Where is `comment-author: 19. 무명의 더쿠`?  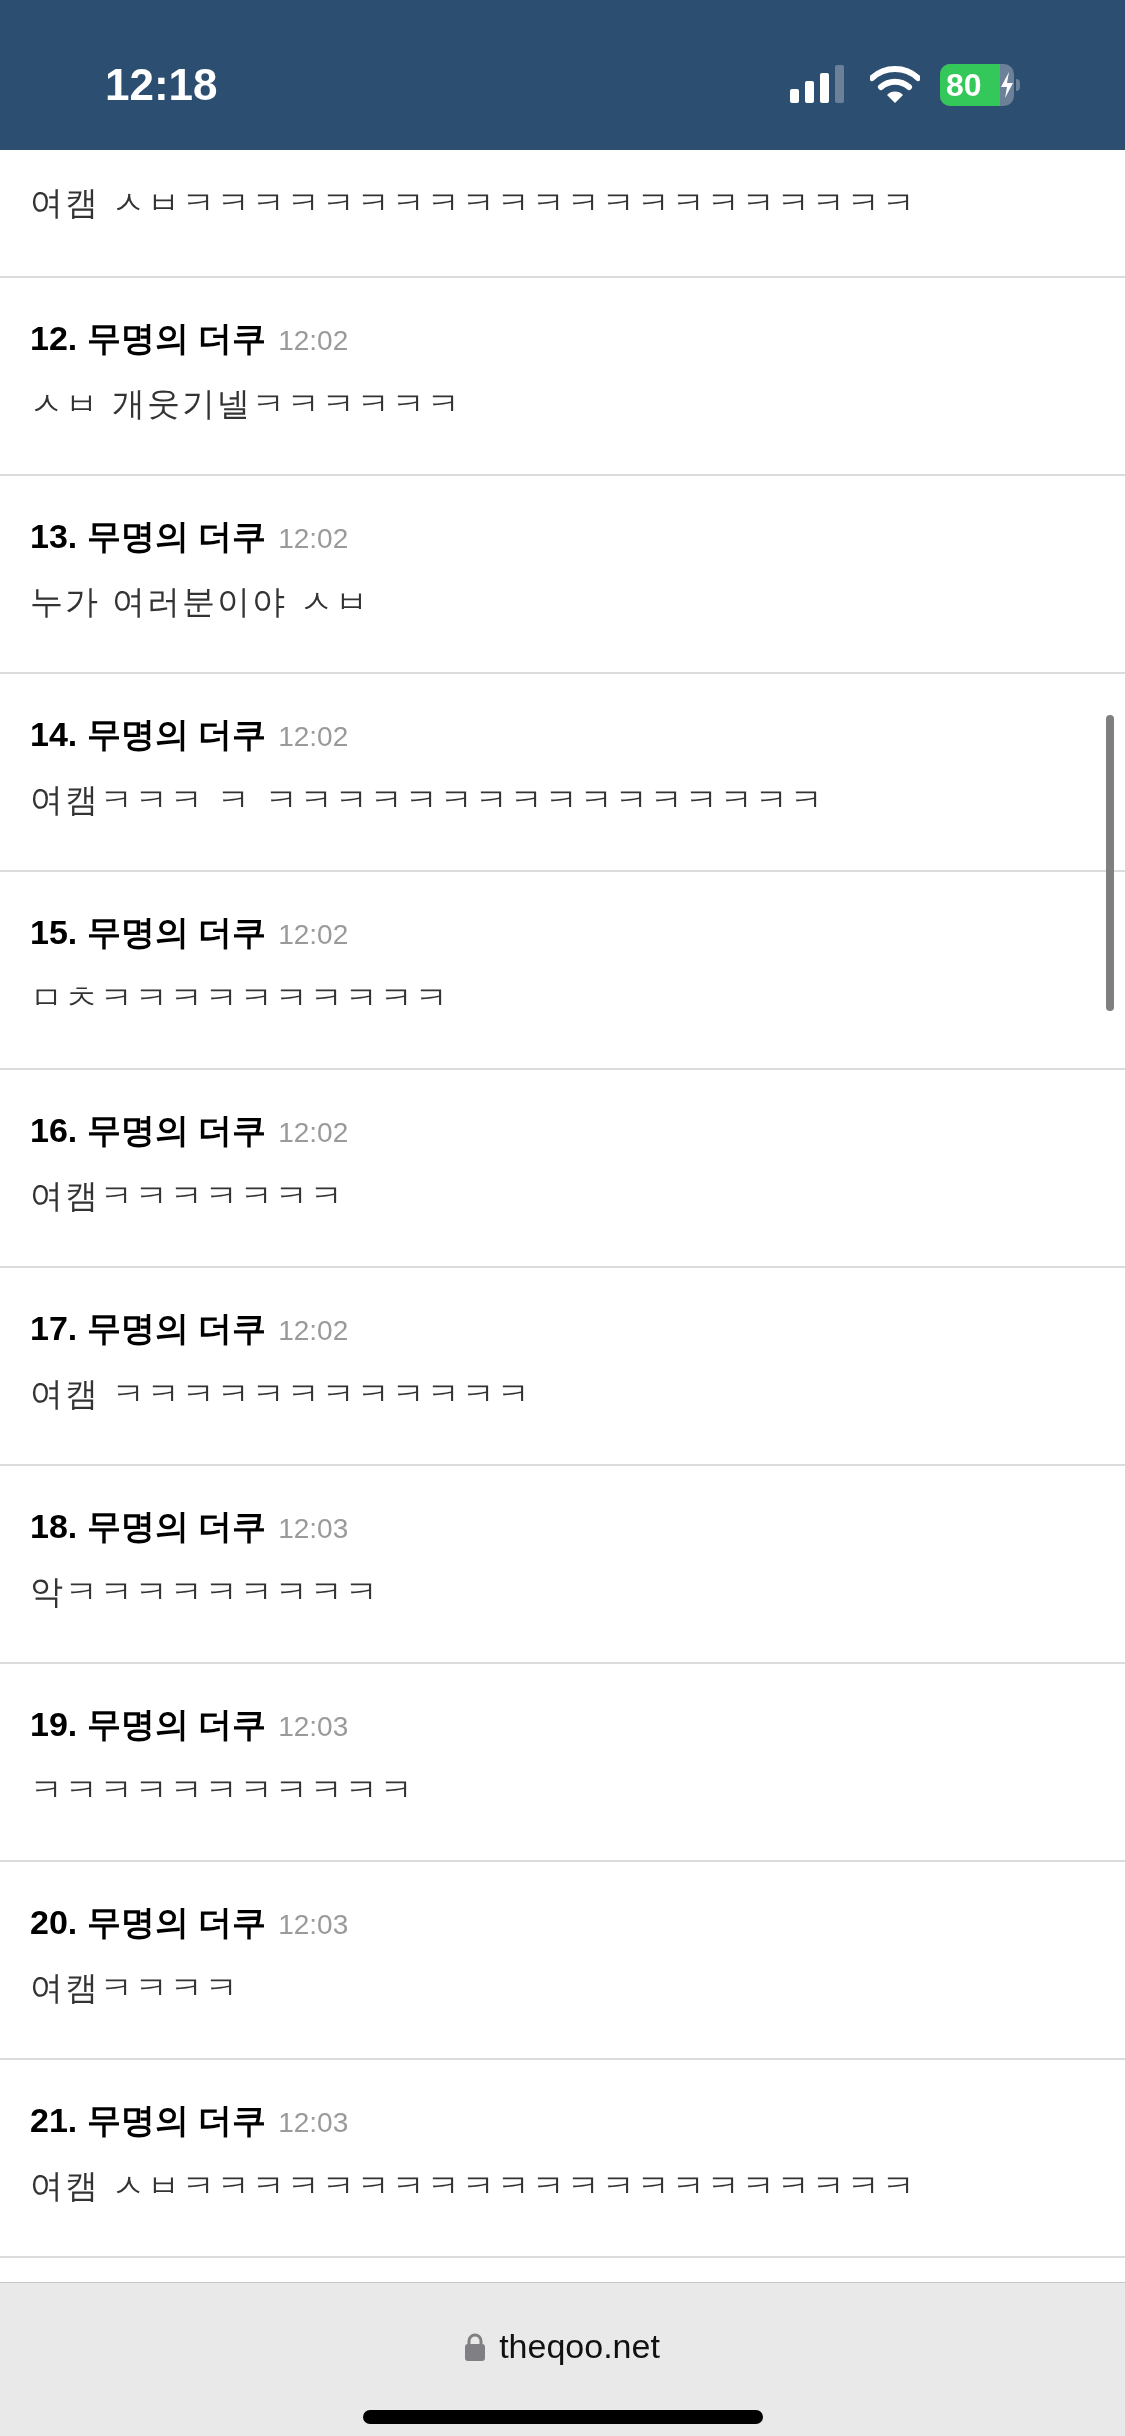 comment-author: 19. 무명의 더쿠 is located at coordinates (148, 1724).